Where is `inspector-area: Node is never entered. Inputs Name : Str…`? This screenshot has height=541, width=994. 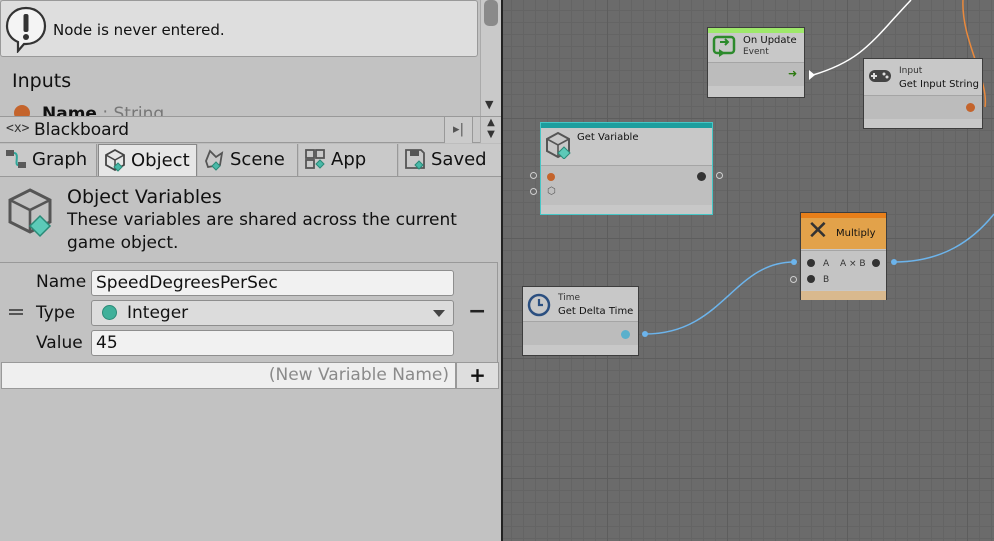
inspector-area: Node is never entered. Inputs Name : Str… is located at coordinates (240, 58).